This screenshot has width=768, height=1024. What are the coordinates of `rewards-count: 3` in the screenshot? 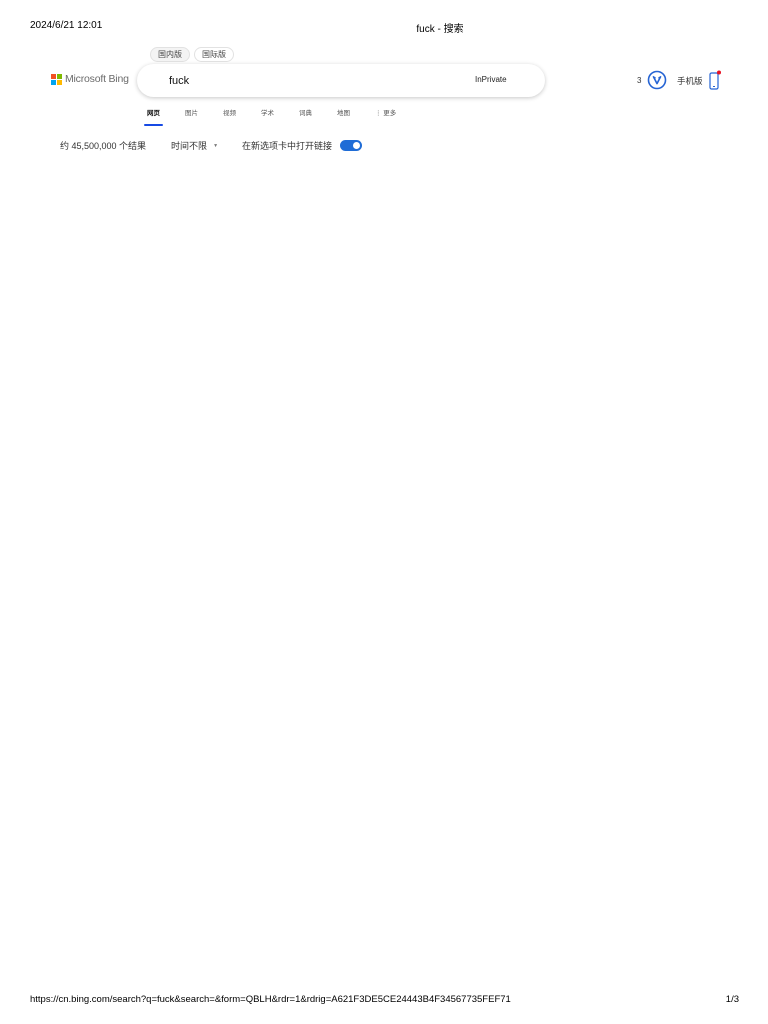 It's located at (639, 80).